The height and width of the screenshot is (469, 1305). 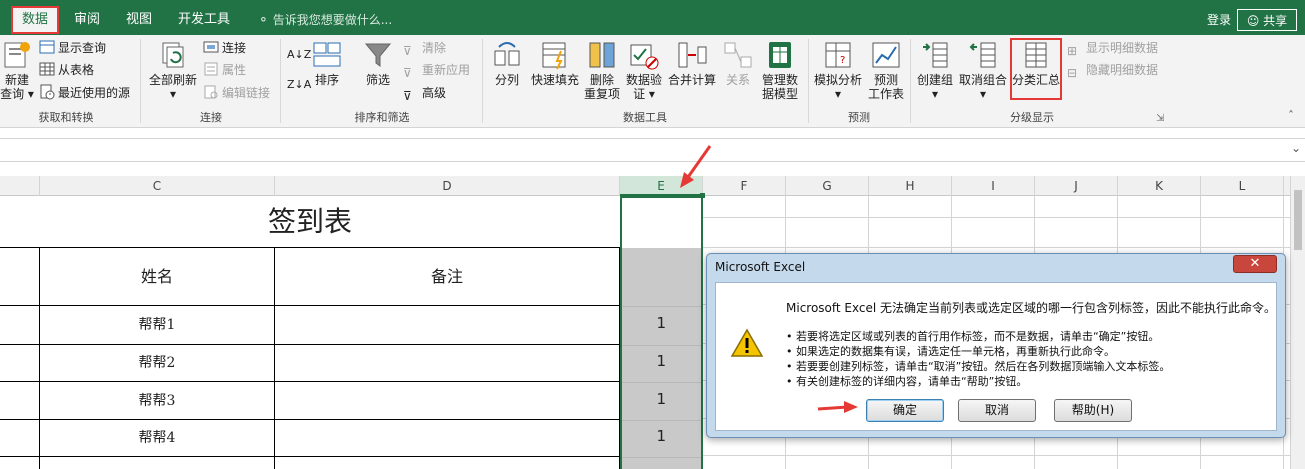 What do you see at coordinates (993, 186) in the screenshot?
I see `column-header-i: I` at bounding box center [993, 186].